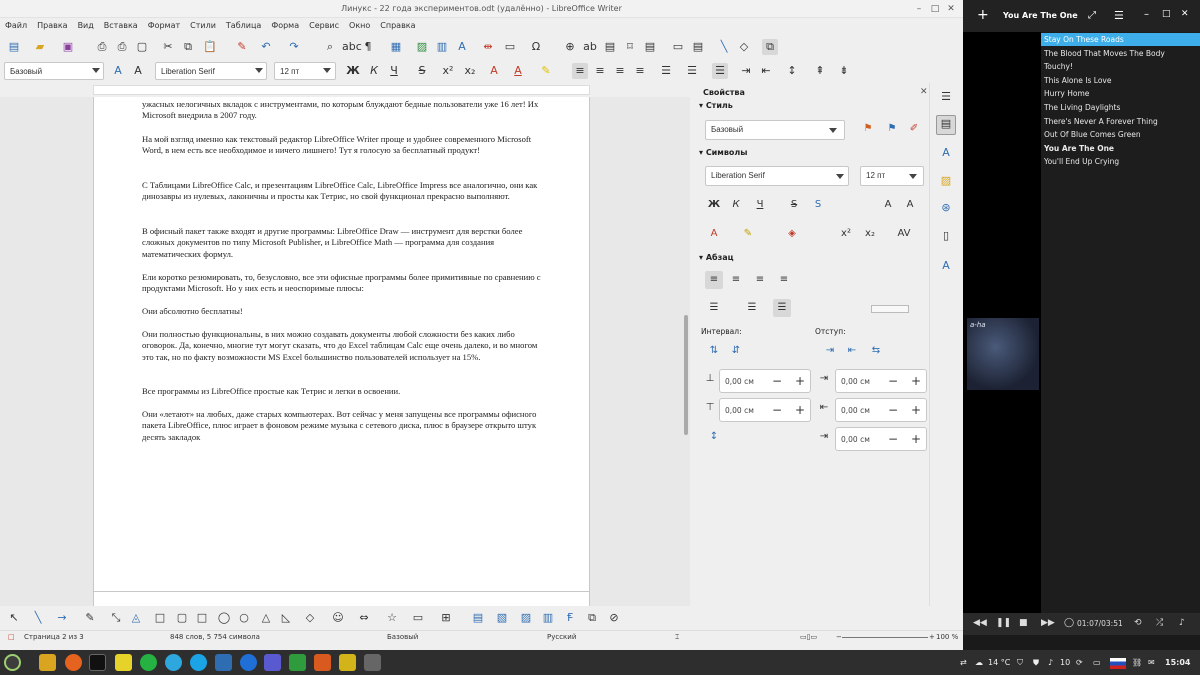  Describe the element at coordinates (215, 637) in the screenshot. I see `word-count: 848 слов, 5 754 символа` at that location.